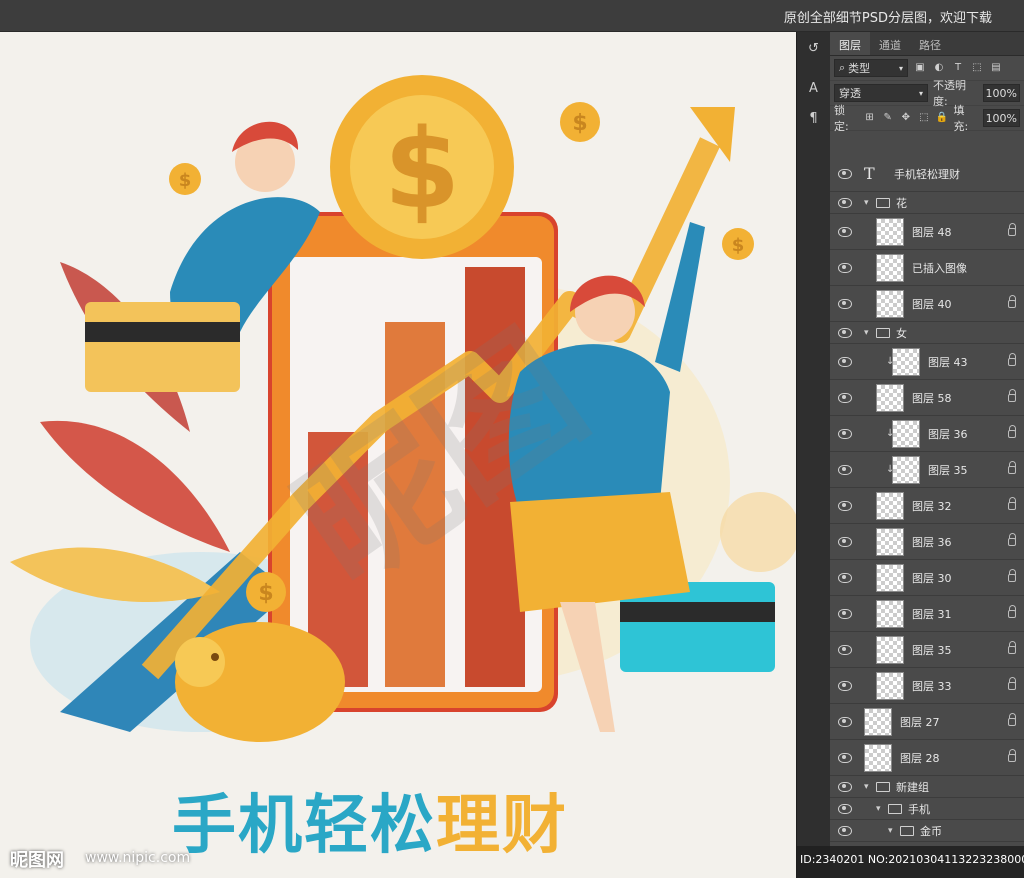 This screenshot has height=878, width=1024. Describe the element at coordinates (869, 118) in the screenshot. I see `lock-transparent-icon: ⊞` at that location.